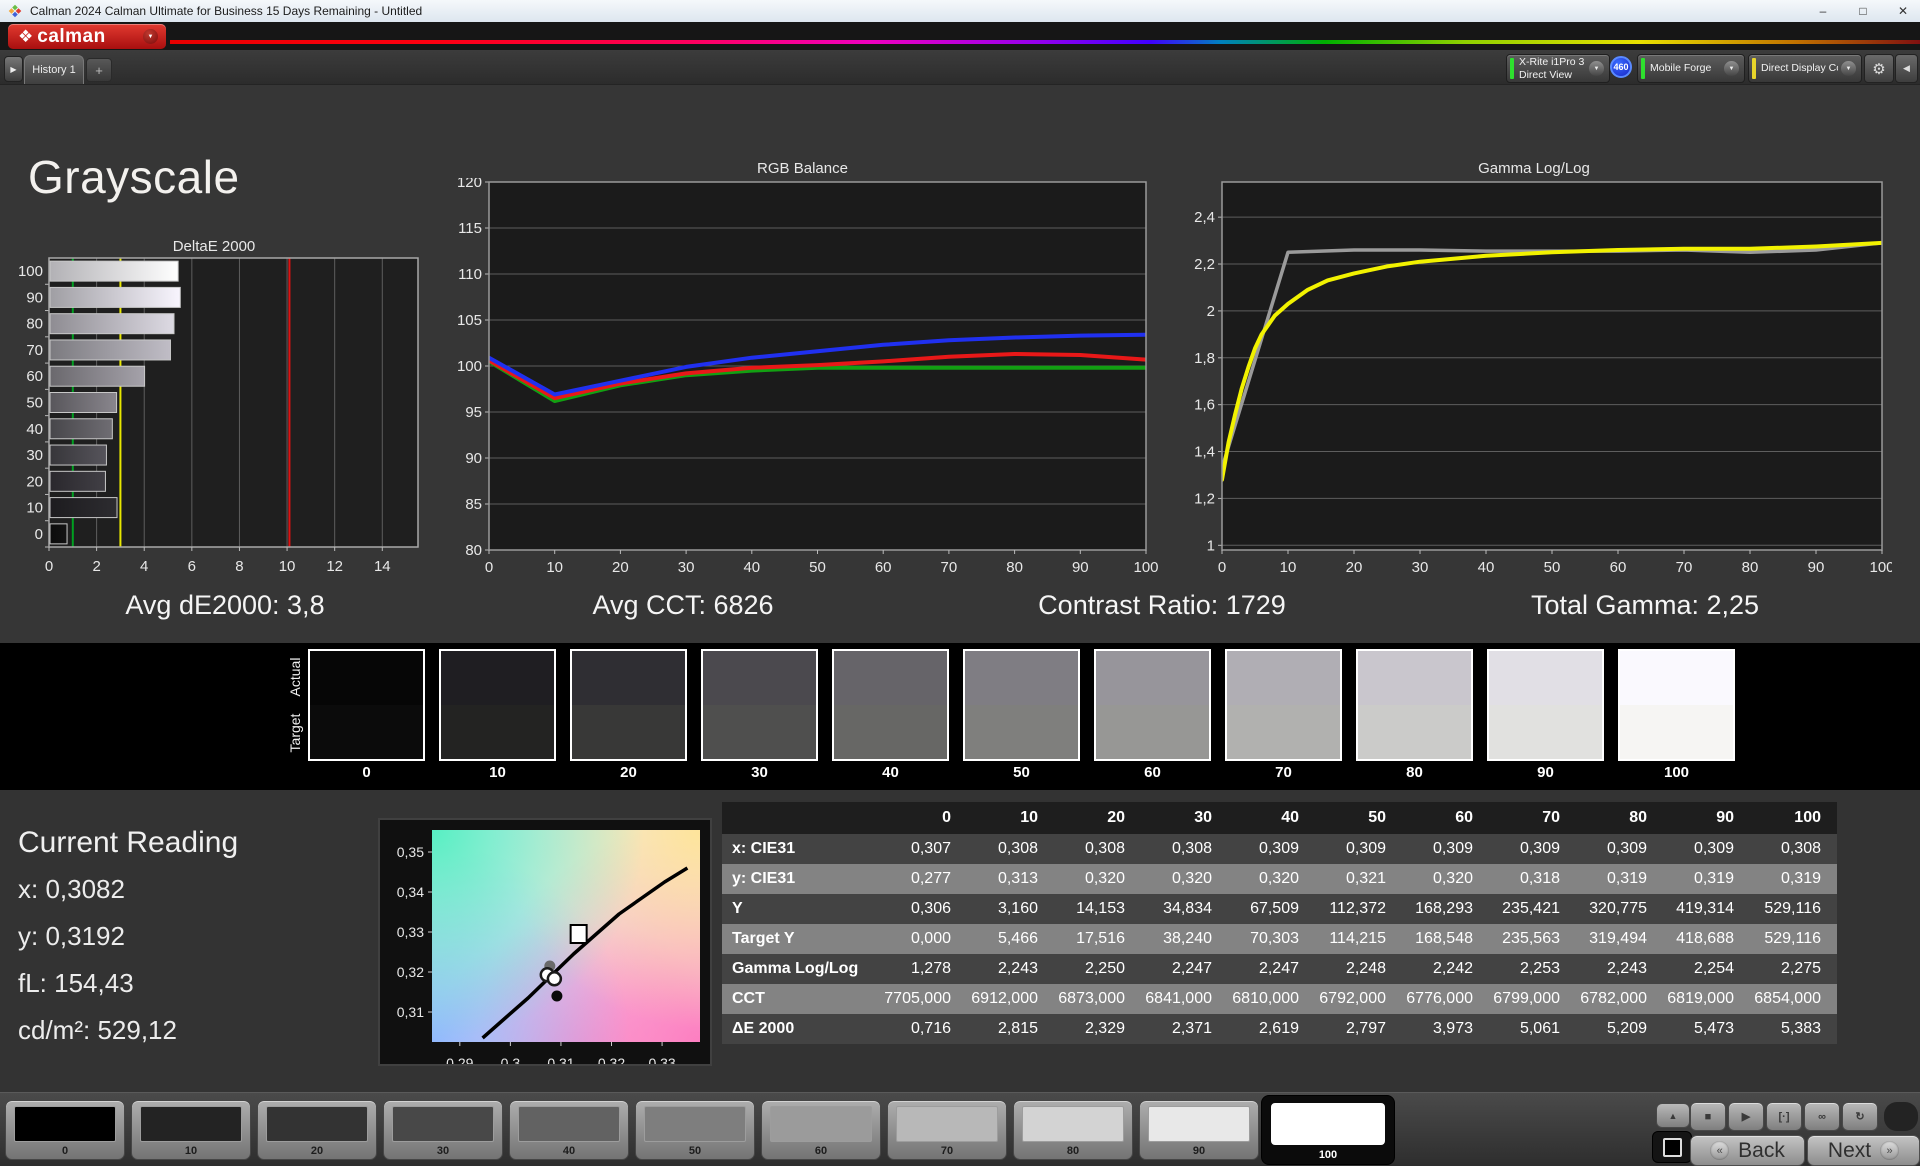  What do you see at coordinates (1903, 11) in the screenshot?
I see `close-button: ✕` at bounding box center [1903, 11].